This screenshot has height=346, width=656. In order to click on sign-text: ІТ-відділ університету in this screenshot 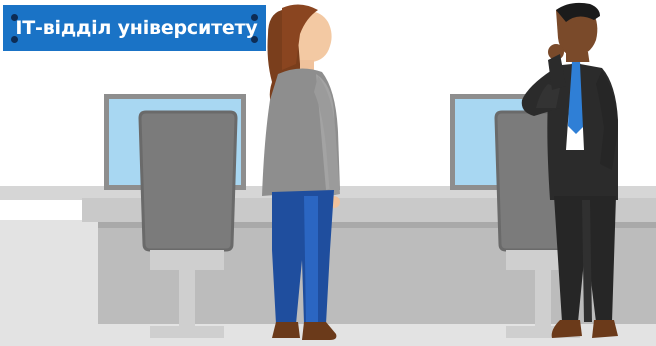, I will do `click(136, 28)`.